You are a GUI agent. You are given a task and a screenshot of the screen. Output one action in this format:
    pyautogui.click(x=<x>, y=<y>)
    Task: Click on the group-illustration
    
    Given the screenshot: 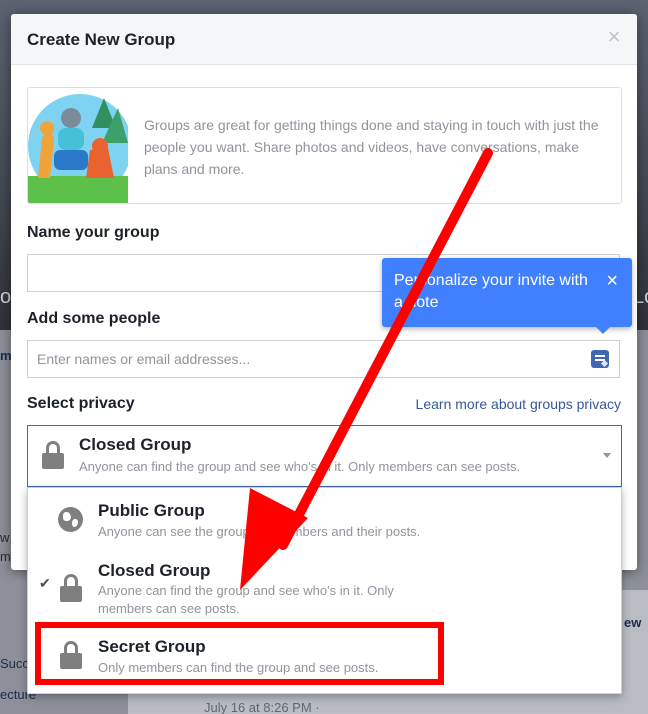 What is the action you would take?
    pyautogui.click(x=78, y=148)
    